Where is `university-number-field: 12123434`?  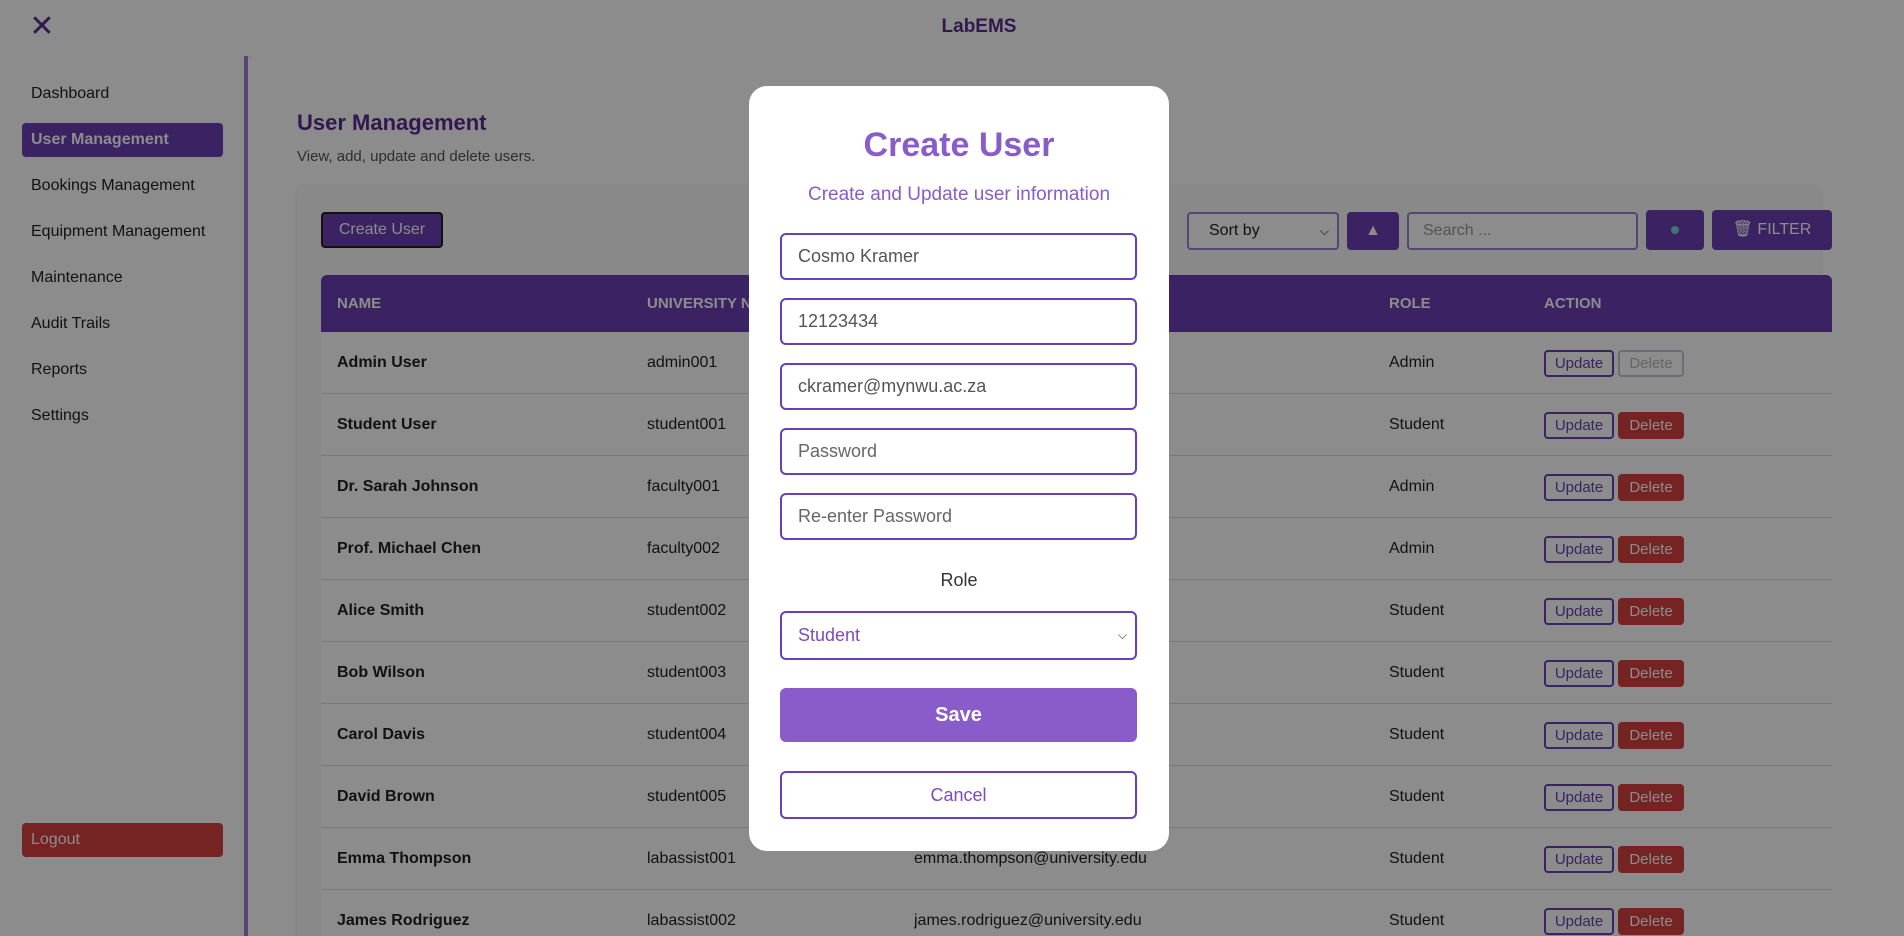
university-number-field: 12123434 is located at coordinates (958, 321).